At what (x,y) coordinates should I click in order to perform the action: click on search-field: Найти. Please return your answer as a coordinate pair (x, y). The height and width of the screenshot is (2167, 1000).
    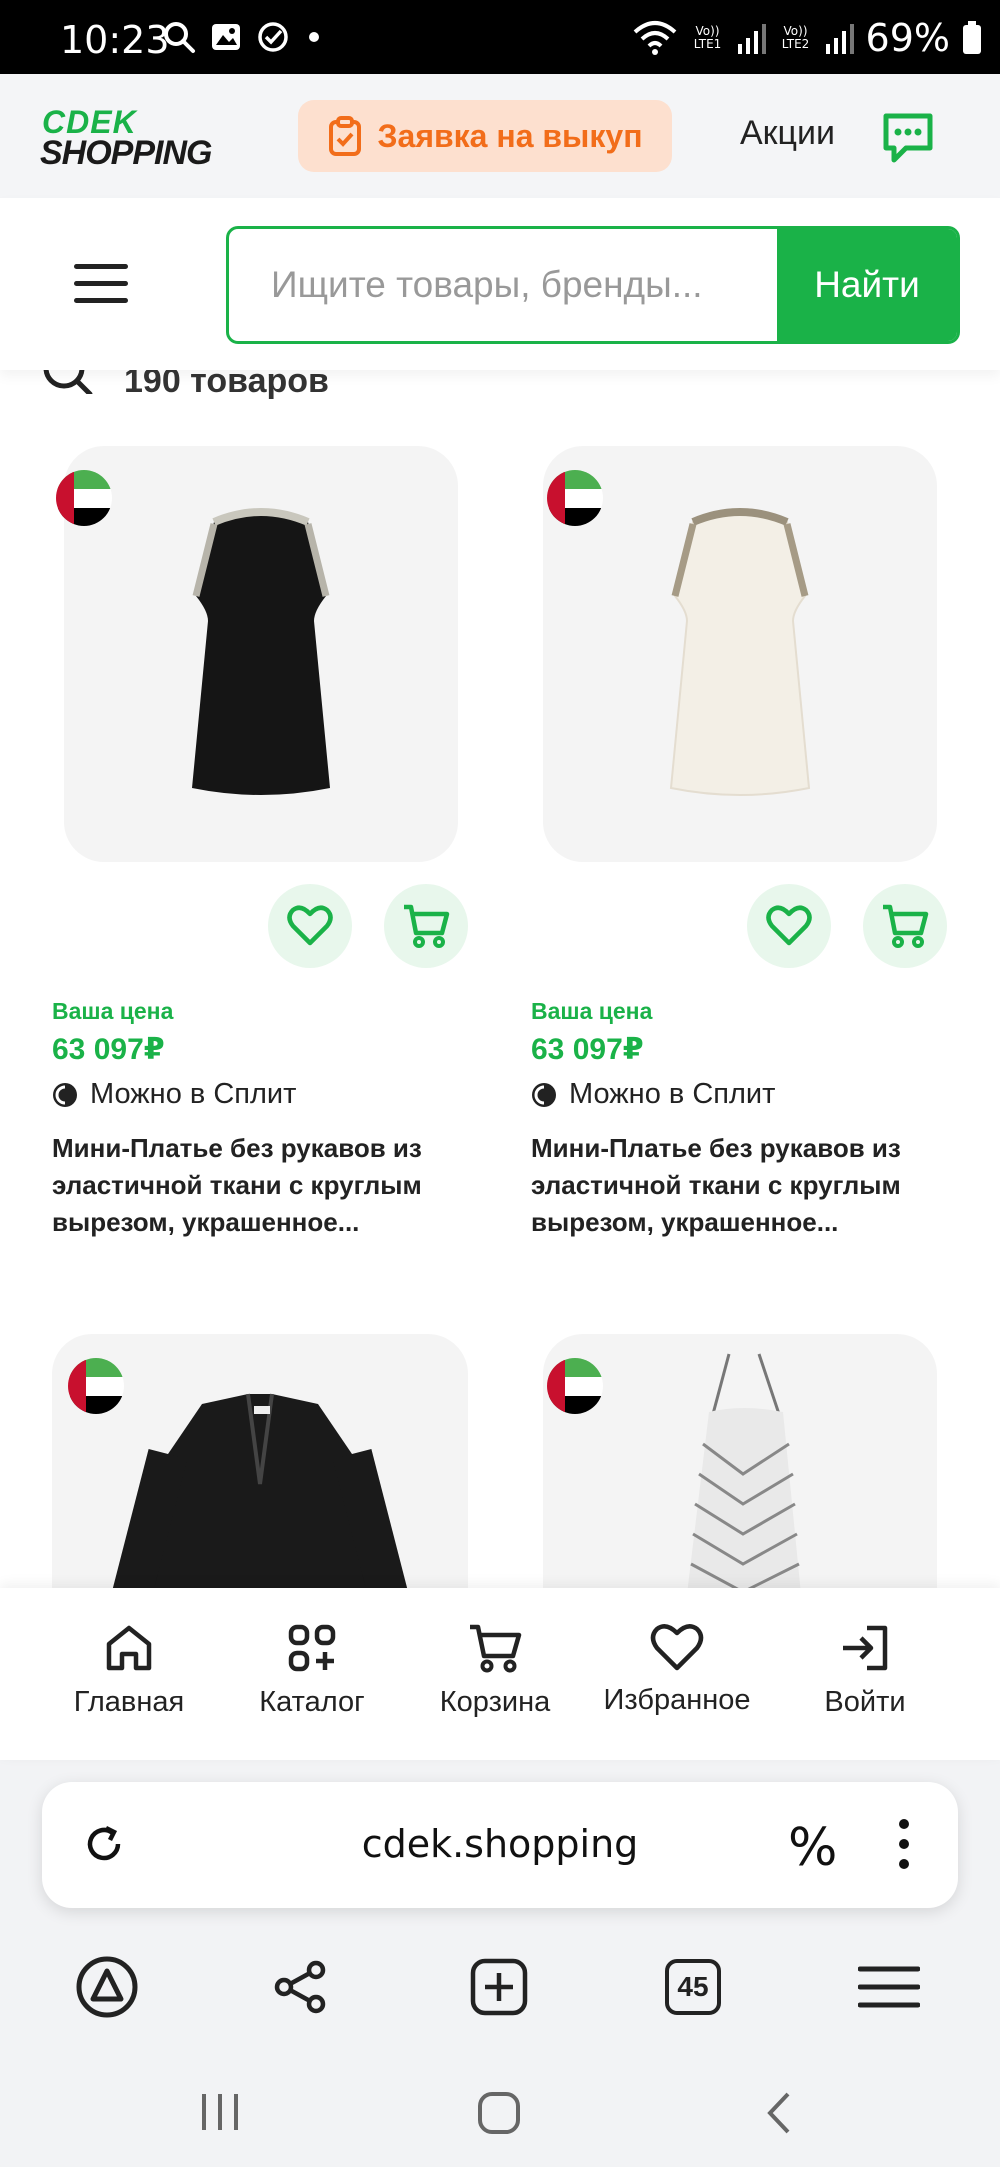
    Looking at the image, I should click on (593, 285).